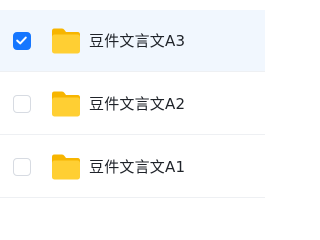 The width and height of the screenshot is (320, 240). Describe the element at coordinates (137, 166) in the screenshot. I see `file-name: 豆件文言文A1` at that location.